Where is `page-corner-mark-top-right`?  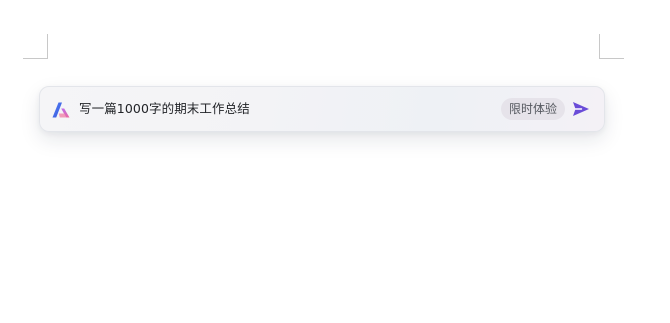 page-corner-mark-top-right is located at coordinates (611, 46).